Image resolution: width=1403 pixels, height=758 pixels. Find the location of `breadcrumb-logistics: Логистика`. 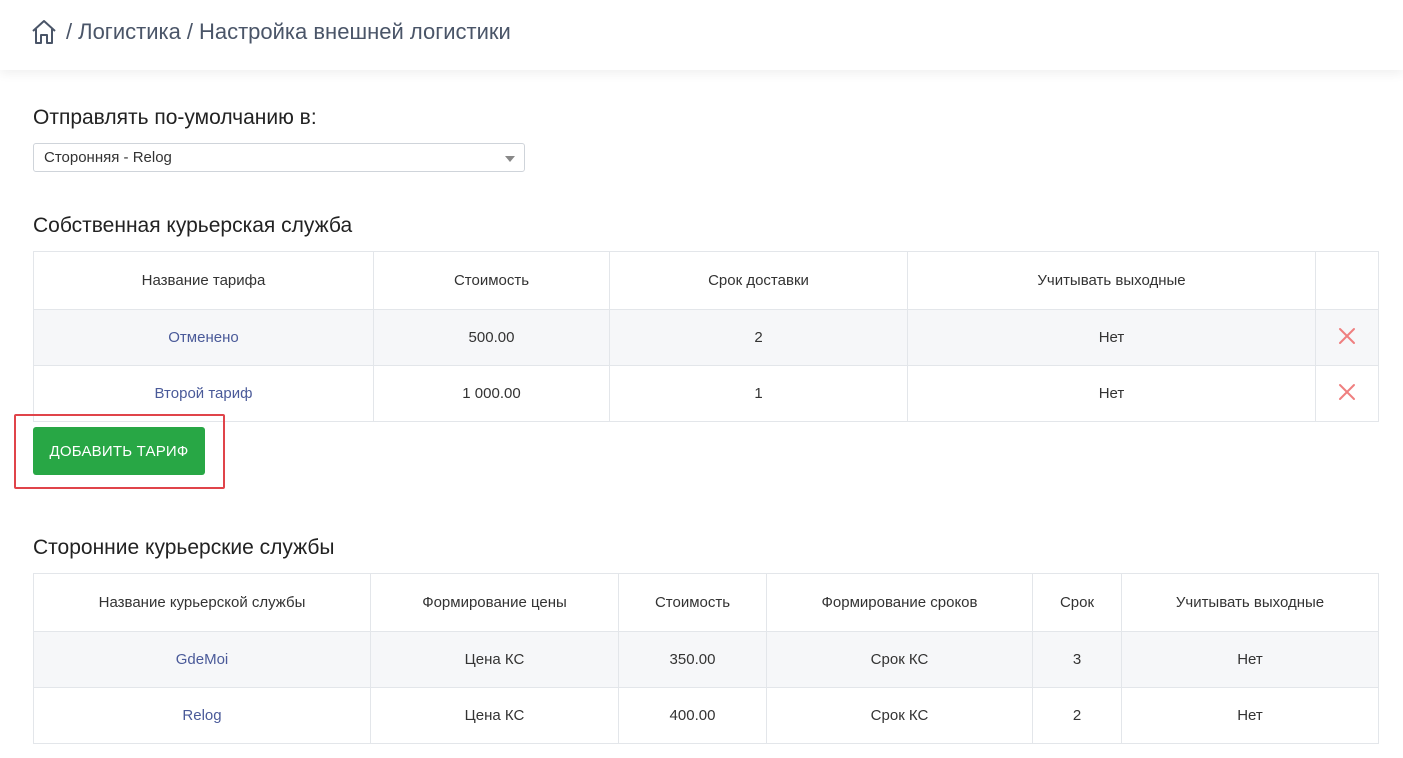

breadcrumb-logistics: Логистика is located at coordinates (129, 32).